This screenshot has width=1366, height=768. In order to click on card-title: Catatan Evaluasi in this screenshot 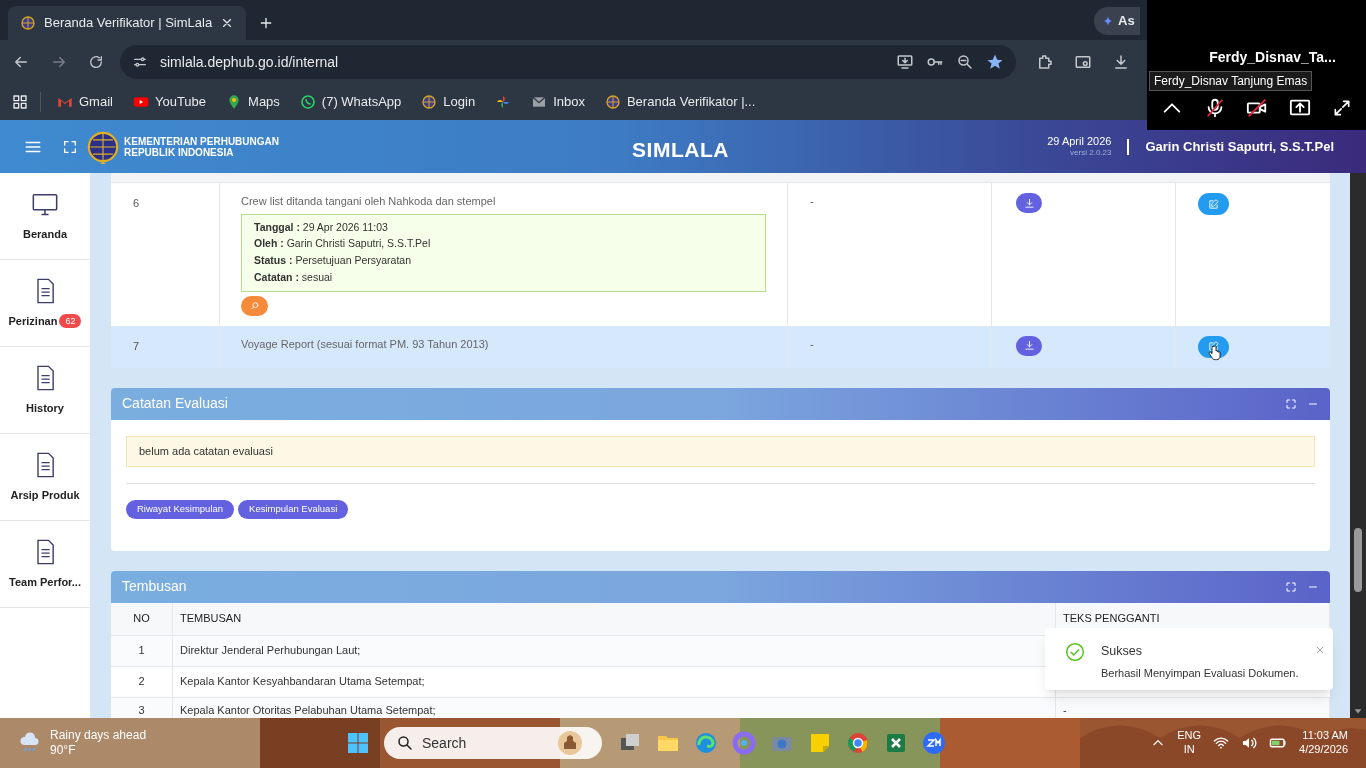, I will do `click(175, 403)`.